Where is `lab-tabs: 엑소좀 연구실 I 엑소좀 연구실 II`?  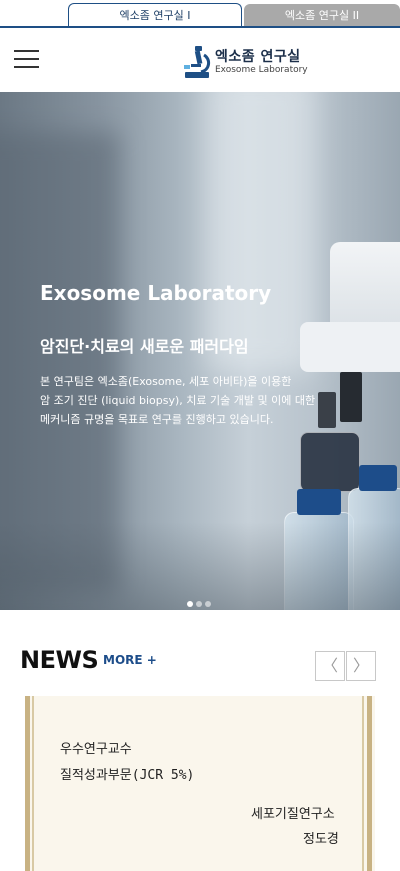 lab-tabs: 엑소좀 연구실 I 엑소좀 연구실 II is located at coordinates (200, 14).